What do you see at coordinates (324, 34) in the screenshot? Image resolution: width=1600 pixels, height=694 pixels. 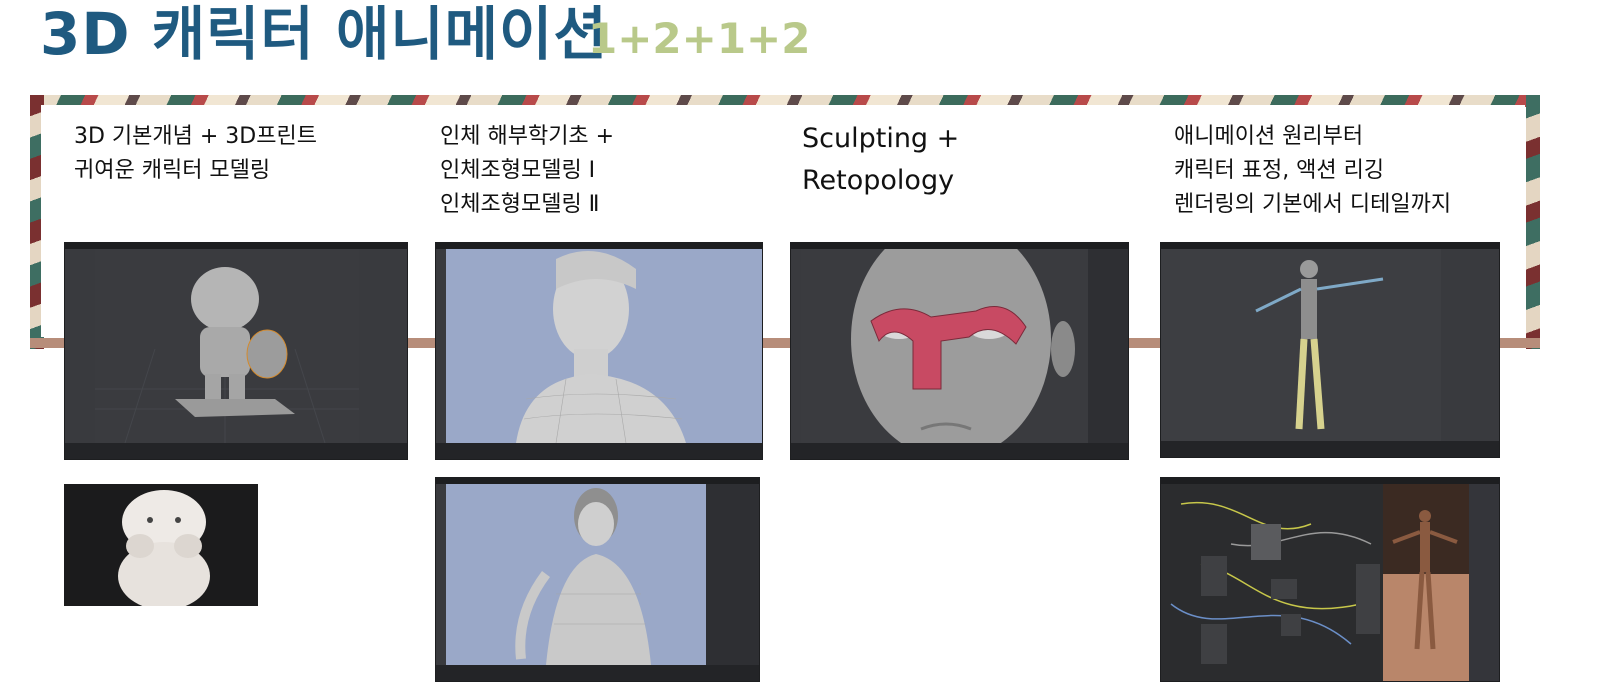 I see `page-title: 3D 캐릭터 애니메이션` at bounding box center [324, 34].